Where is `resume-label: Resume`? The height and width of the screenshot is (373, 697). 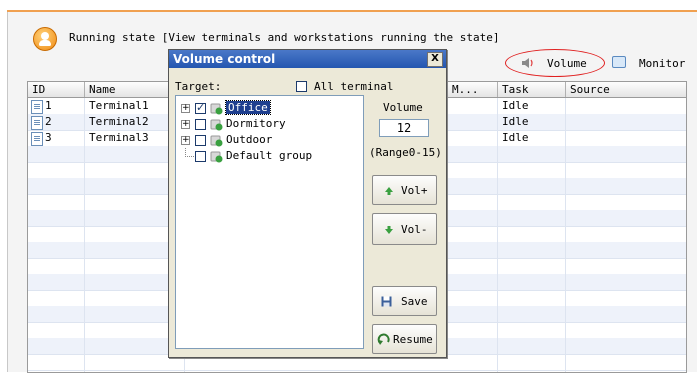
resume-label: Resume is located at coordinates (413, 339).